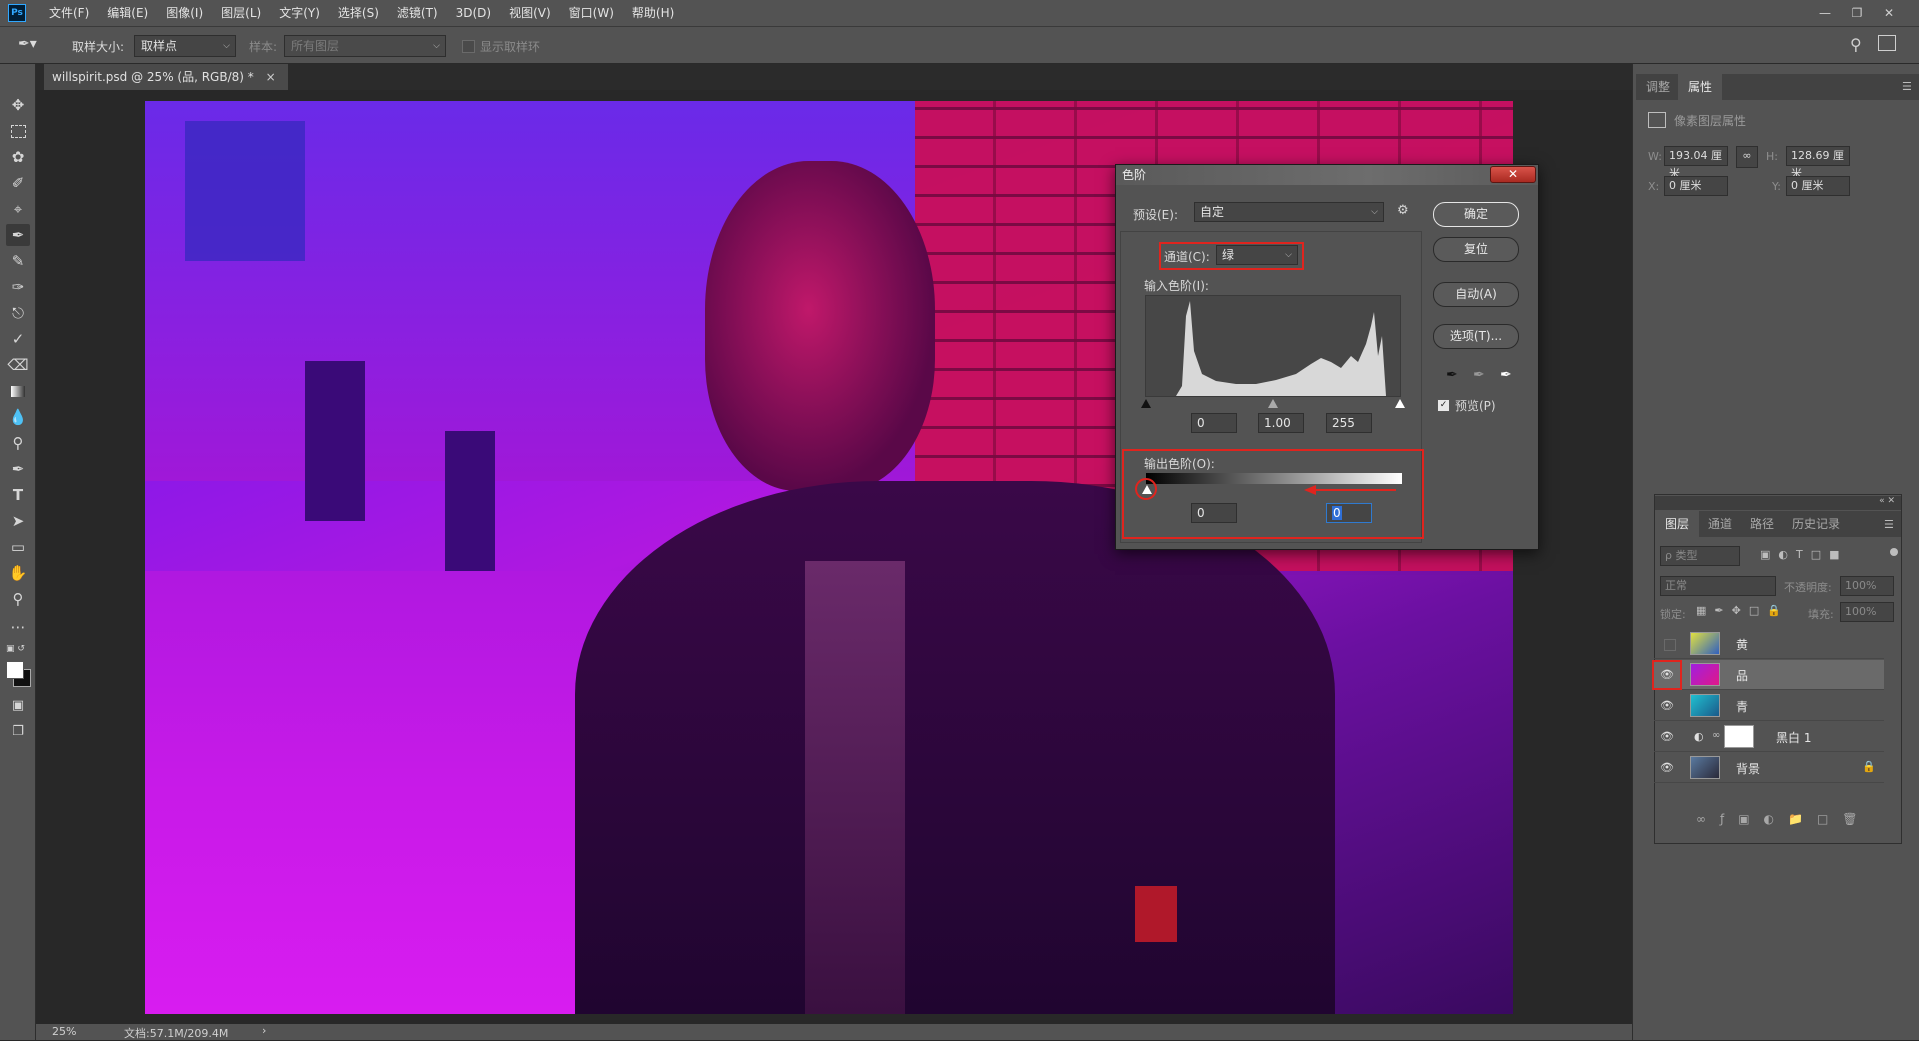  Describe the element at coordinates (241, 13) in the screenshot. I see `menu-layer: 图层(L)` at that location.